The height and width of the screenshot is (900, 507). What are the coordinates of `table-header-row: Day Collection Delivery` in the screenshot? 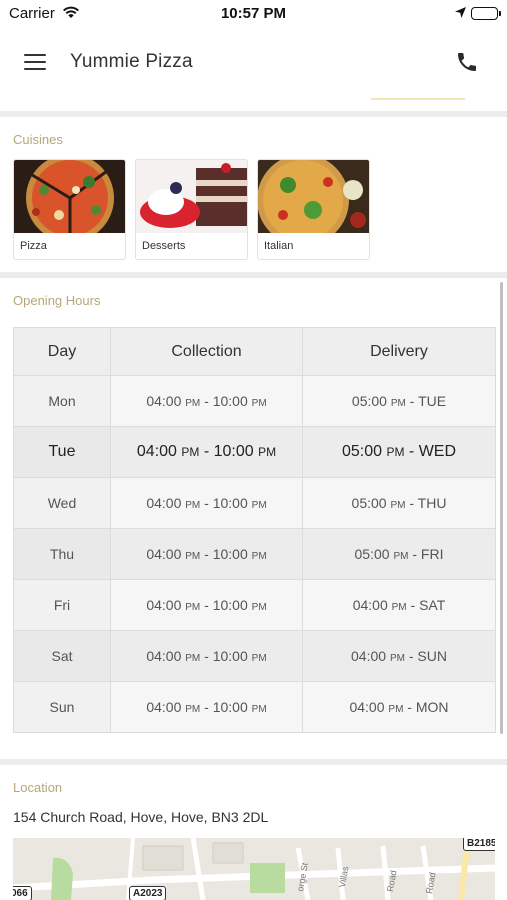 It's located at (254, 351).